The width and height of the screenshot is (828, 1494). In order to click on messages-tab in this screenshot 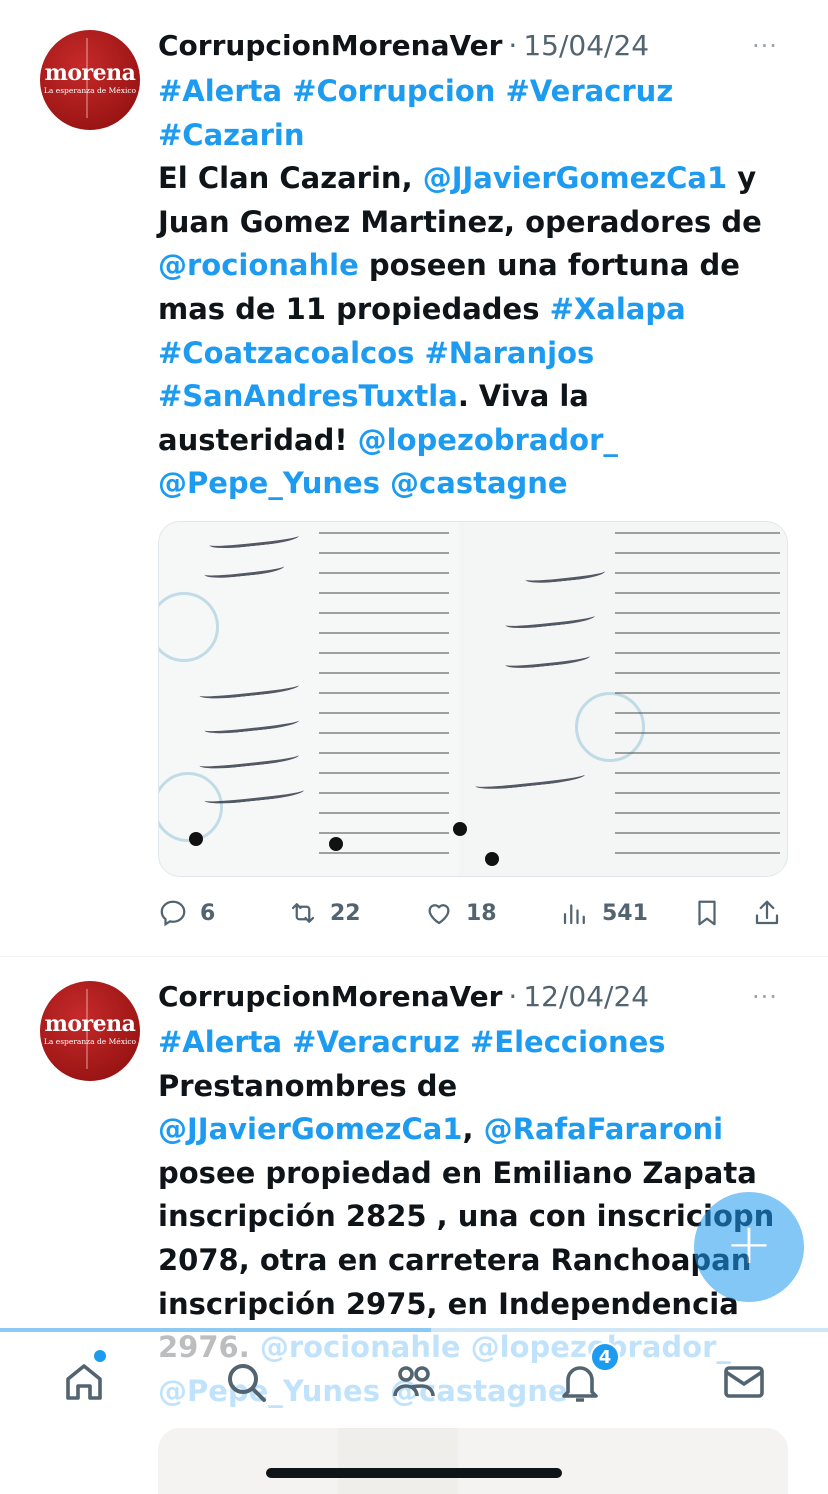, I will do `click(744, 1382)`.